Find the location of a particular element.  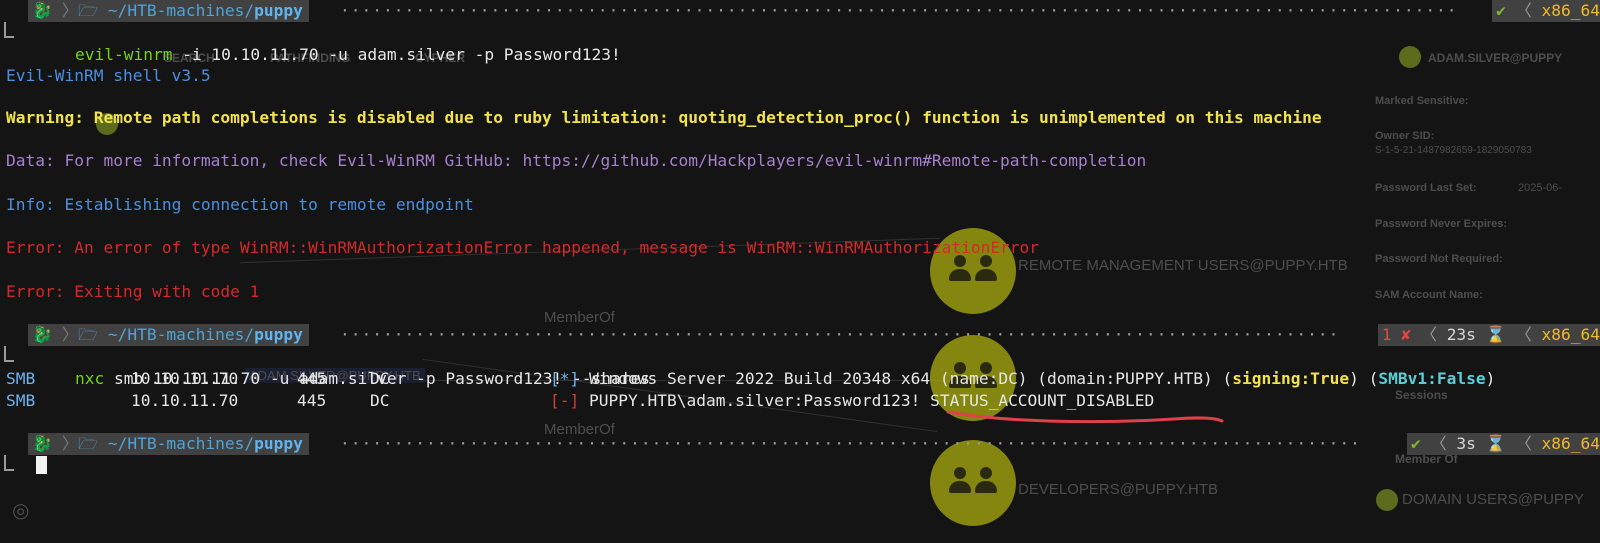

duration-label: 23s ⌛ is located at coordinates (1476, 334).